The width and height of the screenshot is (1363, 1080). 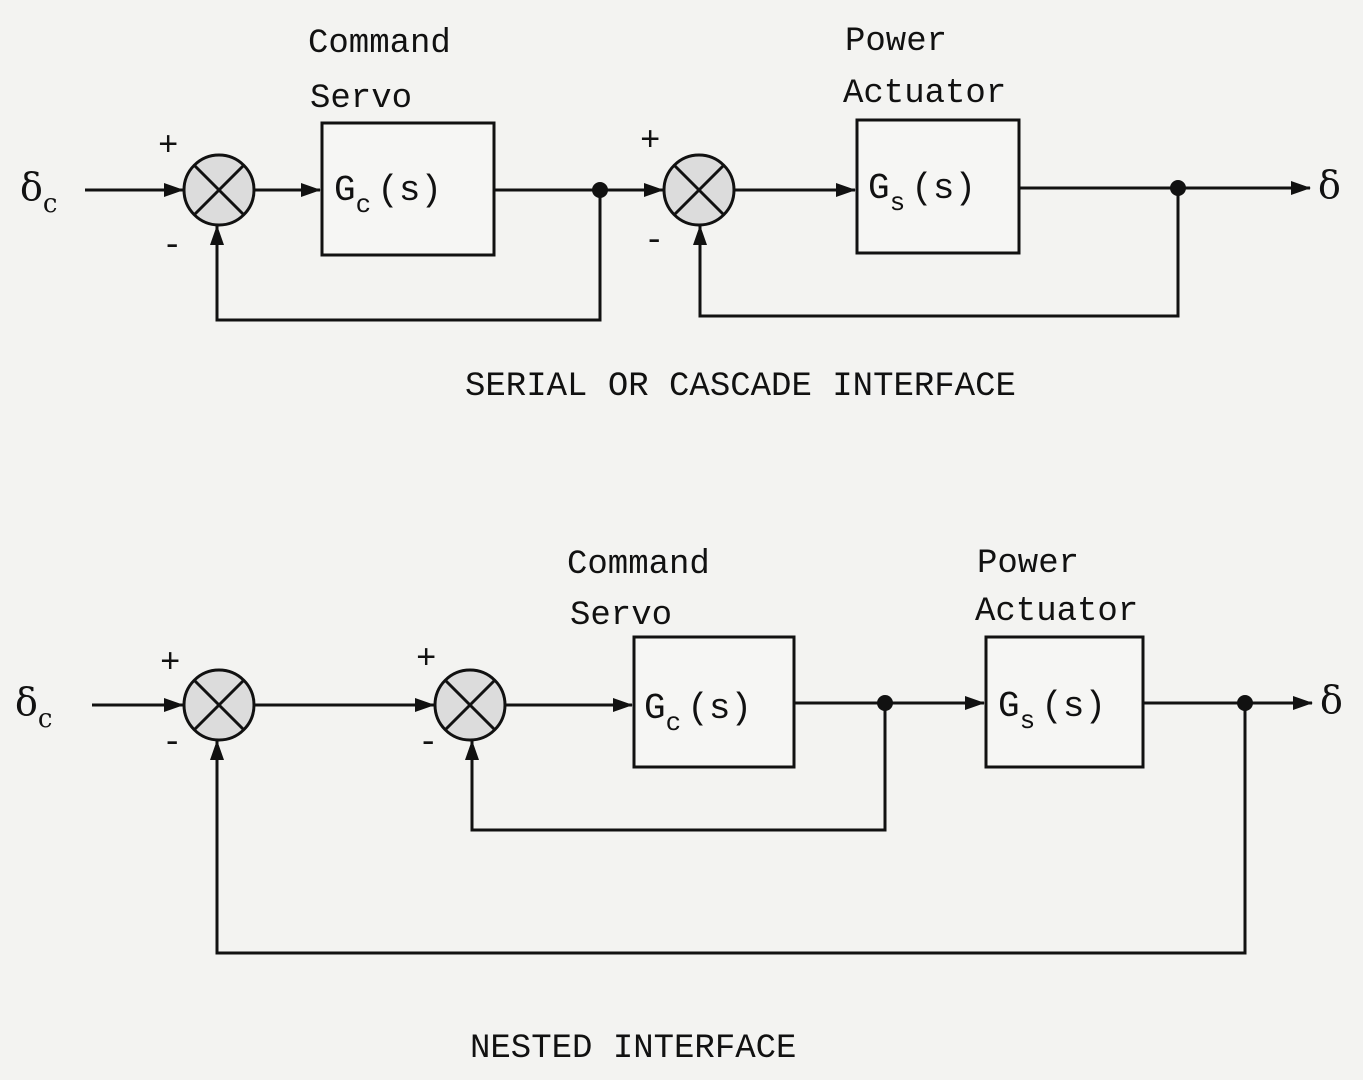 What do you see at coordinates (633, 1049) in the screenshot?
I see `caption: NESTED INTERFACE` at bounding box center [633, 1049].